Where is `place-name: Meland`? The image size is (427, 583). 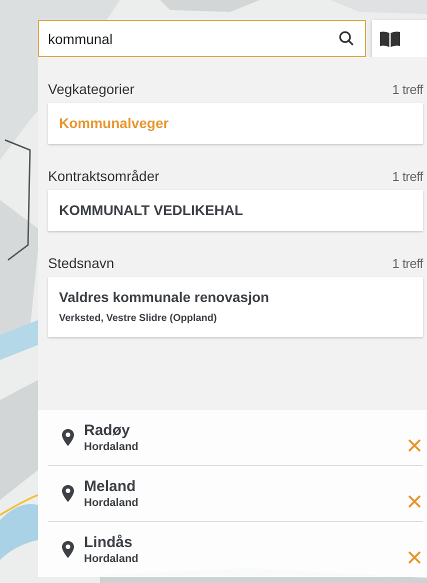 place-name: Meland is located at coordinates (246, 486).